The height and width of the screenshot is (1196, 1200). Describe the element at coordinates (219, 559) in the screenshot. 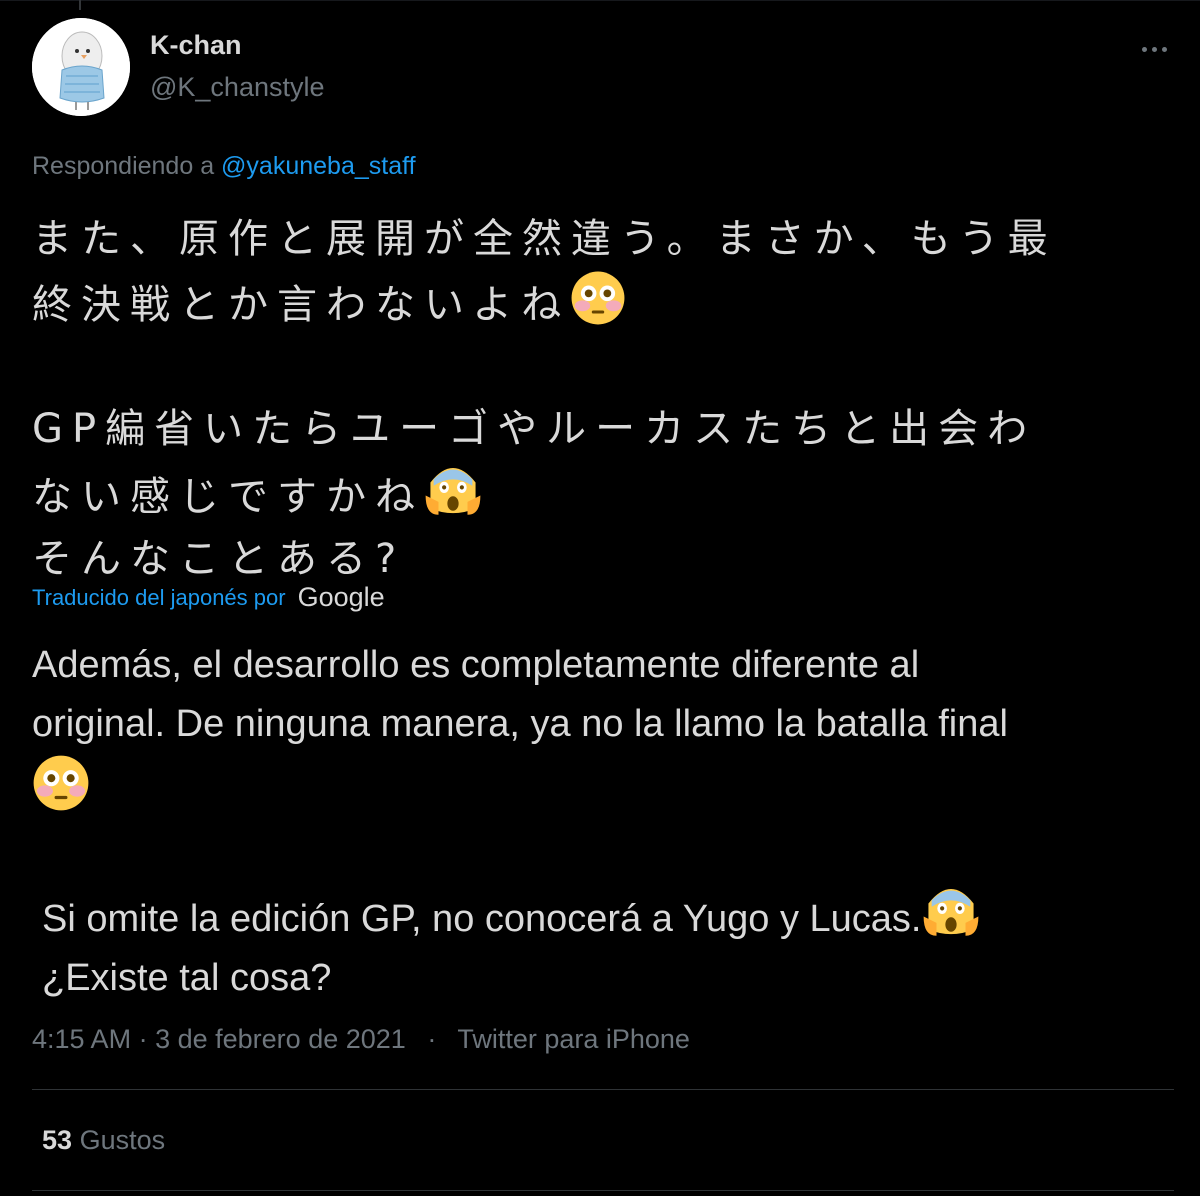

I see `original-line: そんなことある?` at that location.